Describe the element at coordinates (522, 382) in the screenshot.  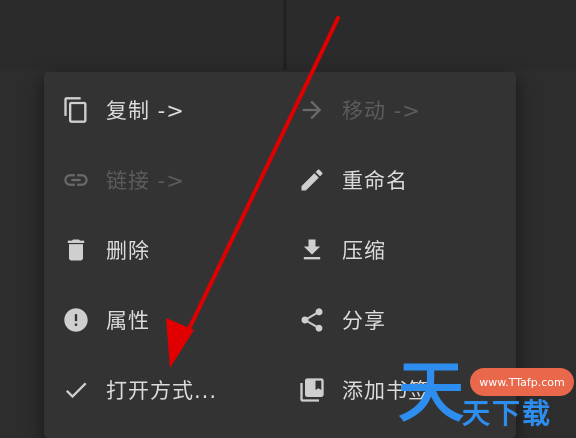
I see `watermark-url: www.TTafp.com` at that location.